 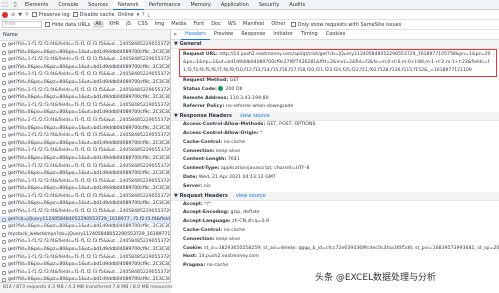 What do you see at coordinates (207, 186) in the screenshot?
I see `header-value: nis` at bounding box center [207, 186].